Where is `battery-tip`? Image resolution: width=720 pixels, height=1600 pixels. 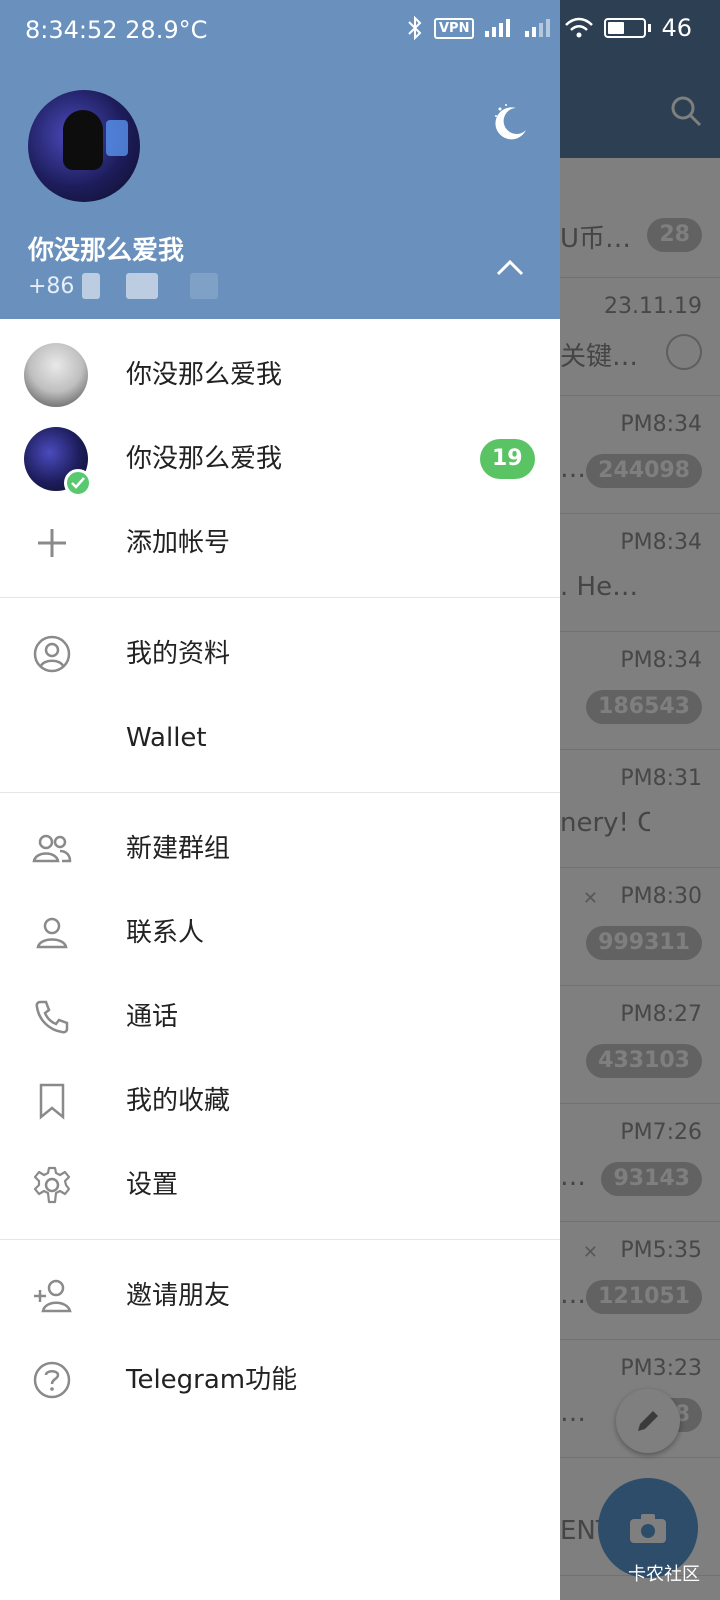
battery-tip is located at coordinates (650, 28).